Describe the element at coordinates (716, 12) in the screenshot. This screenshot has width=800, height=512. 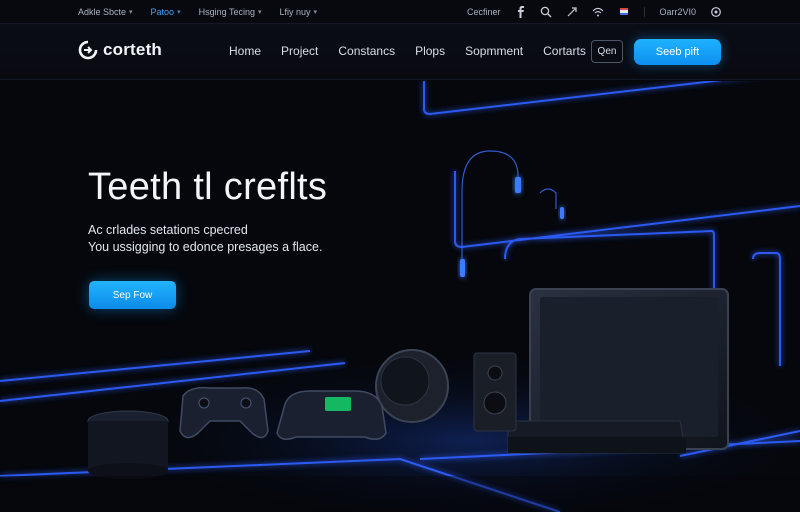
I see `settings-icon` at that location.